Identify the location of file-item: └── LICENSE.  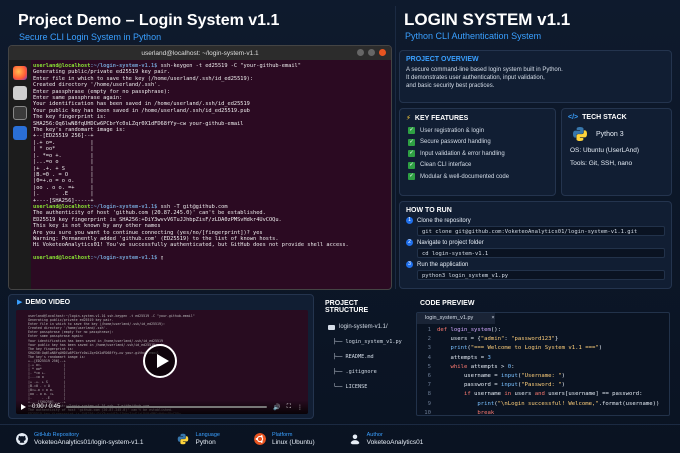
(371, 387).